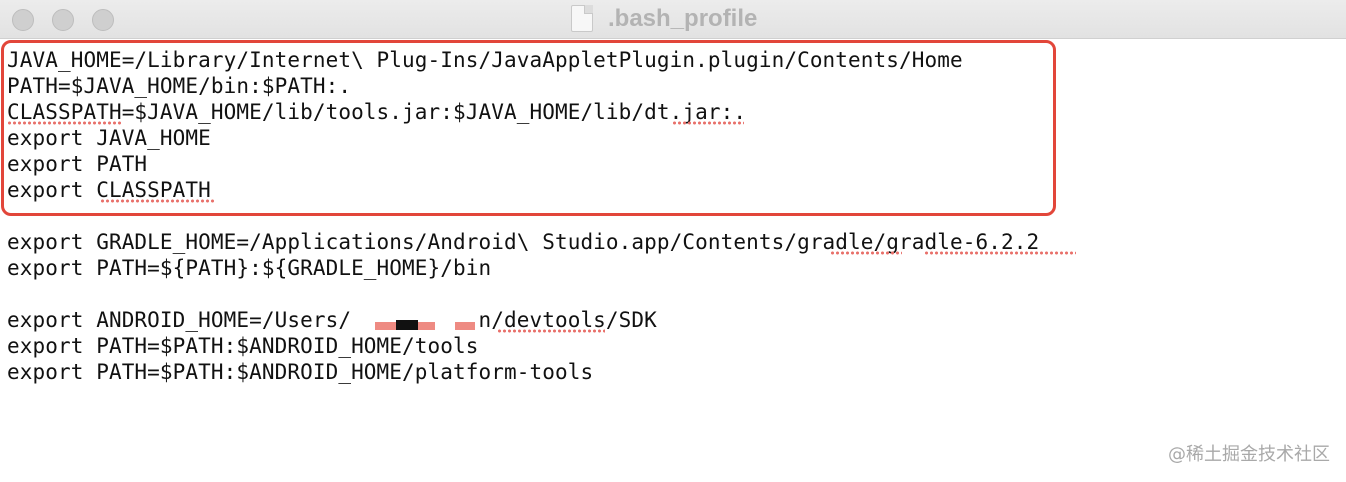 The width and height of the screenshot is (1346, 482). Describe the element at coordinates (672, 294) in the screenshot. I see `code-line` at that location.